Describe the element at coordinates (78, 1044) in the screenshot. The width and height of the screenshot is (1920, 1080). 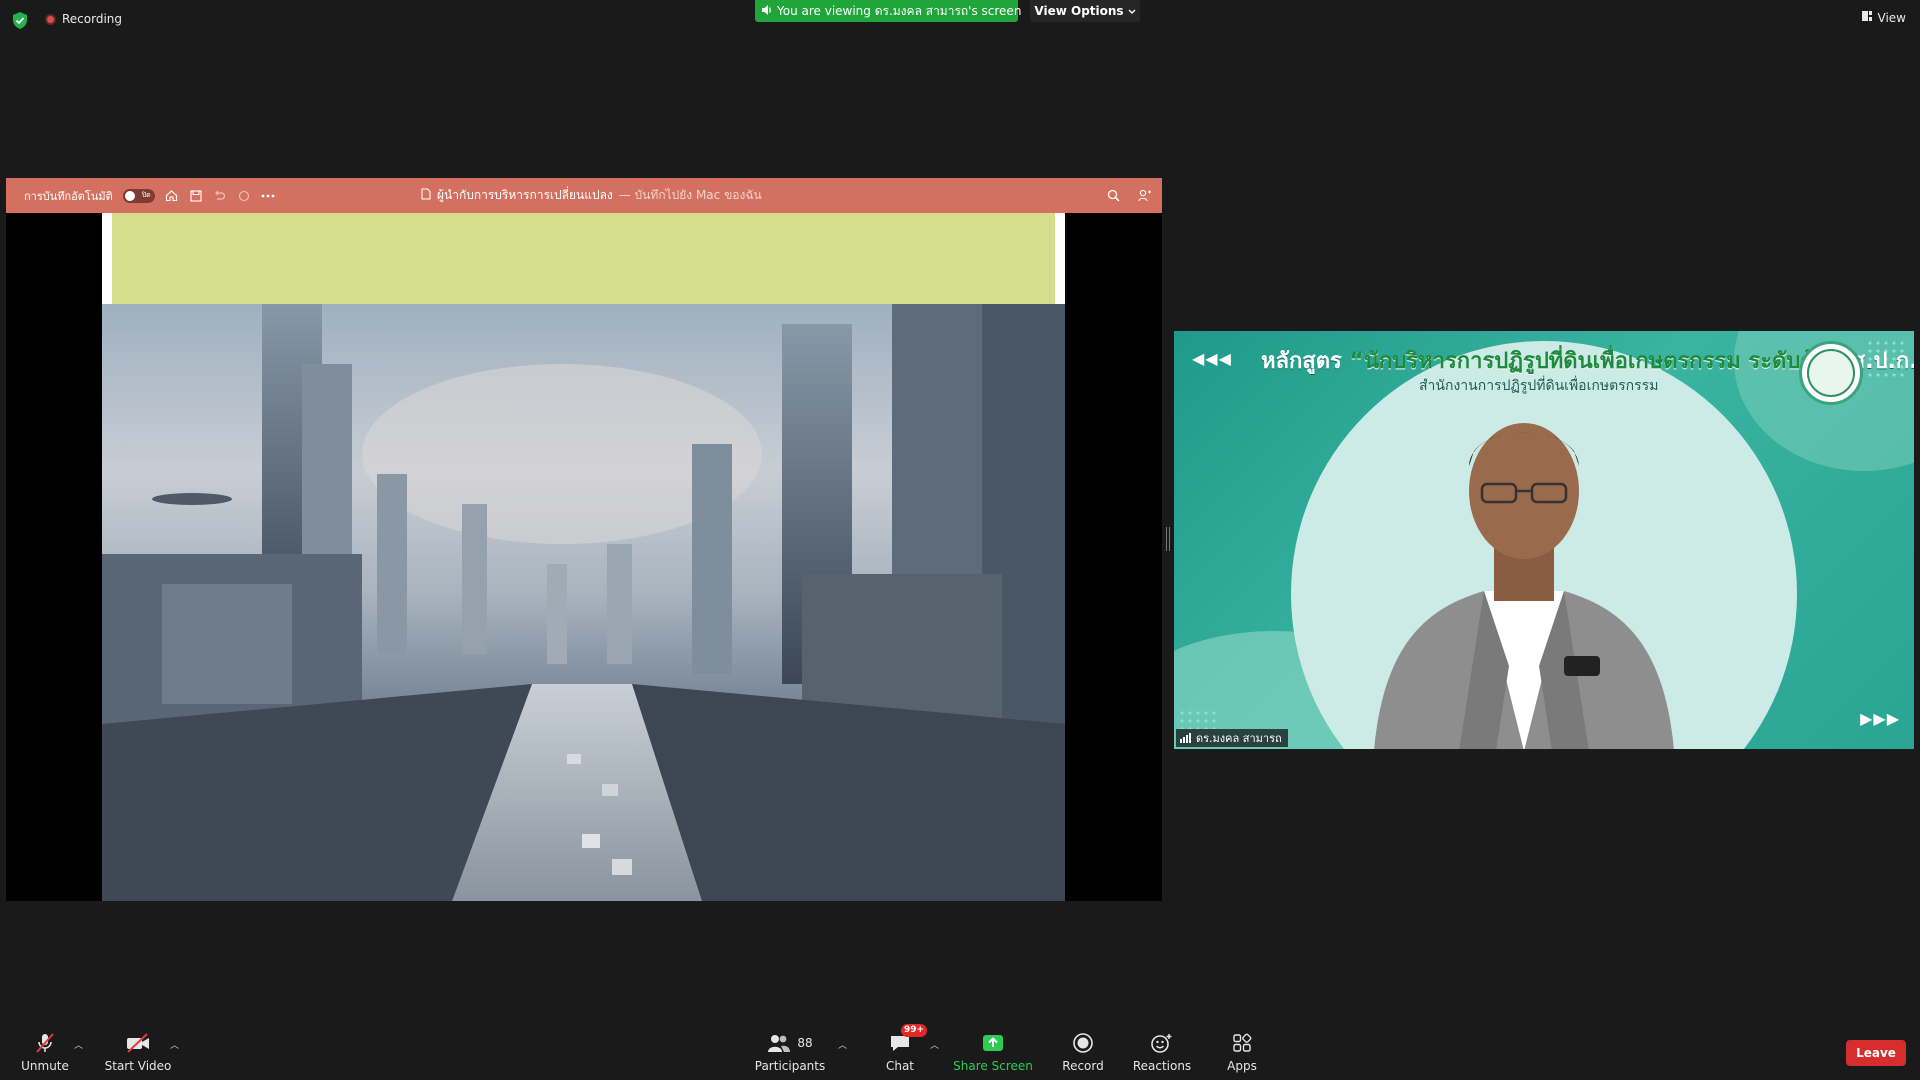
I see `audio-options-caret-icon: ︿` at that location.